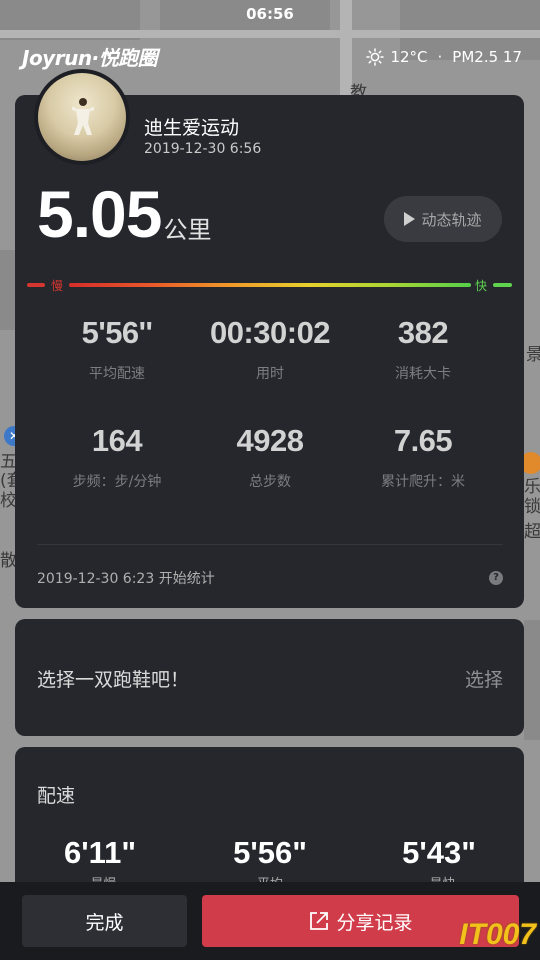  Describe the element at coordinates (496, 578) in the screenshot. I see `help-icon: ?` at that location.